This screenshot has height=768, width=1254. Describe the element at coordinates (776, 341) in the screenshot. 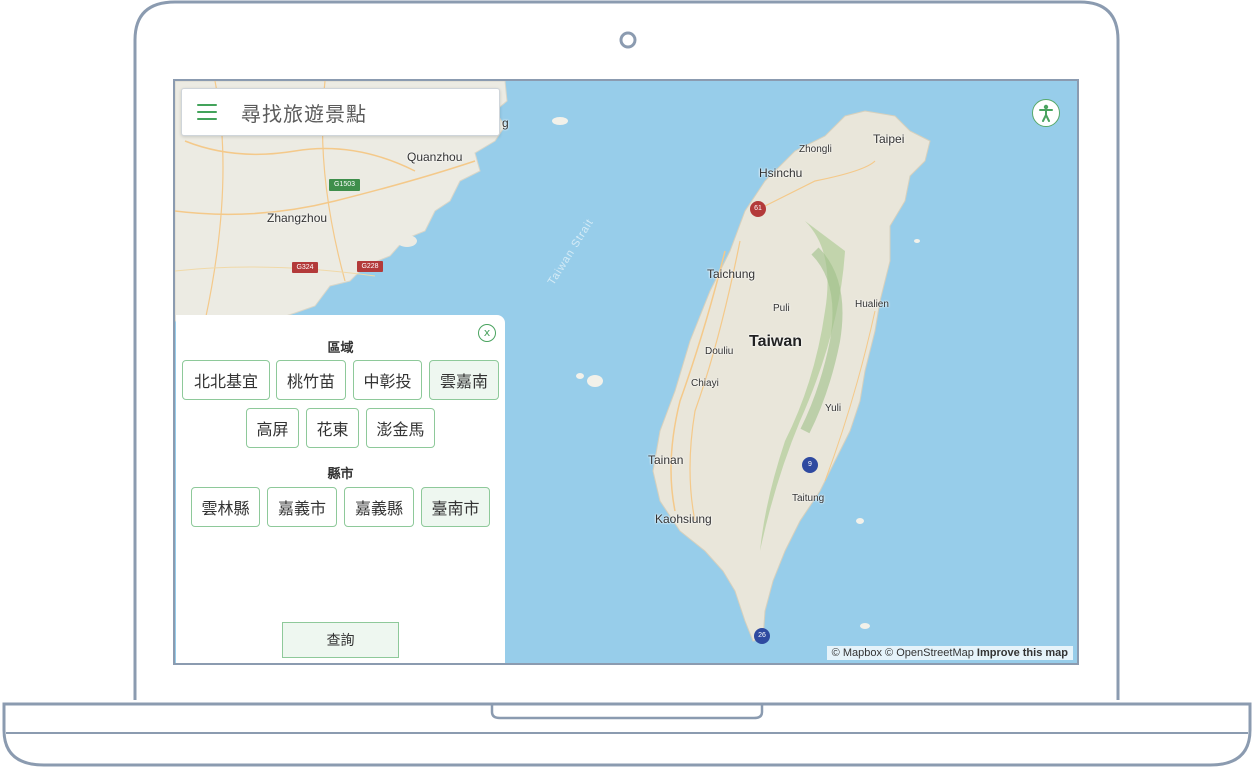

I see `map-label-taiwan: Taiwan` at that location.